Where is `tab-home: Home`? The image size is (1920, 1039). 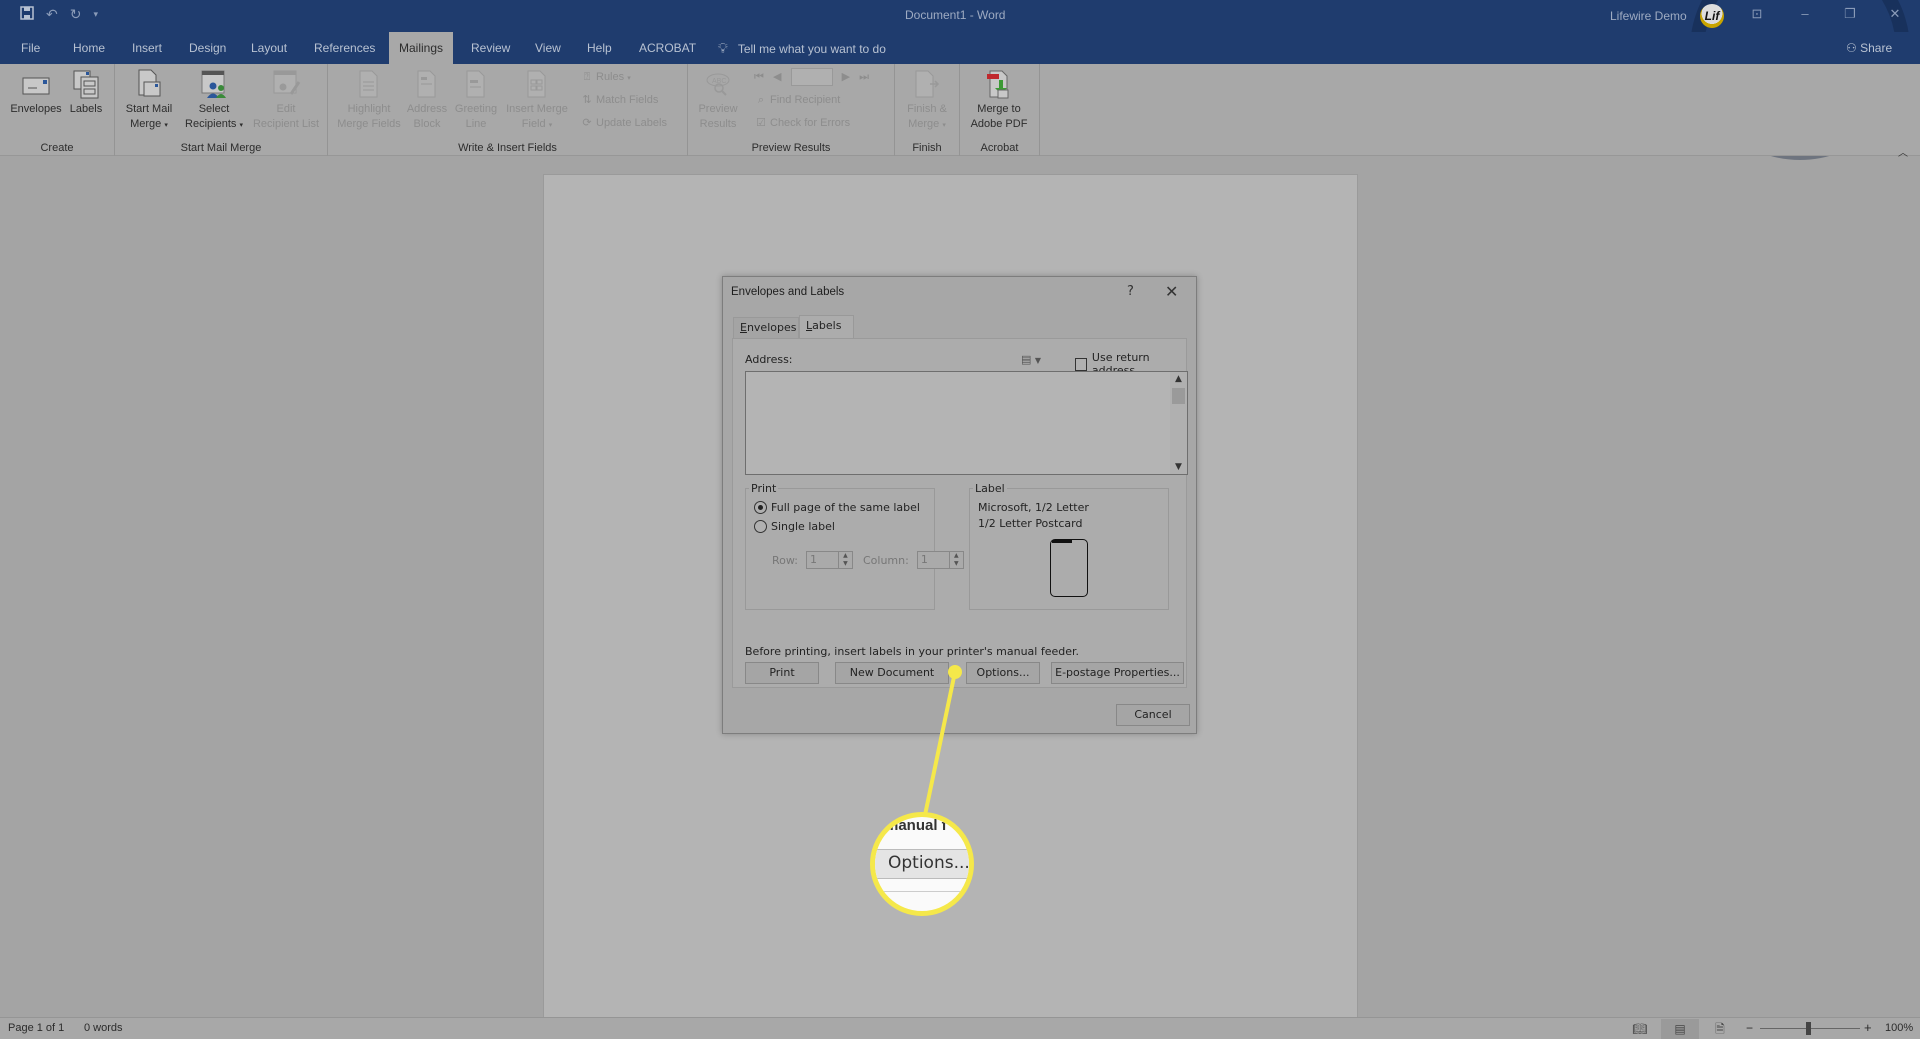 tab-home: Home is located at coordinates (89, 48).